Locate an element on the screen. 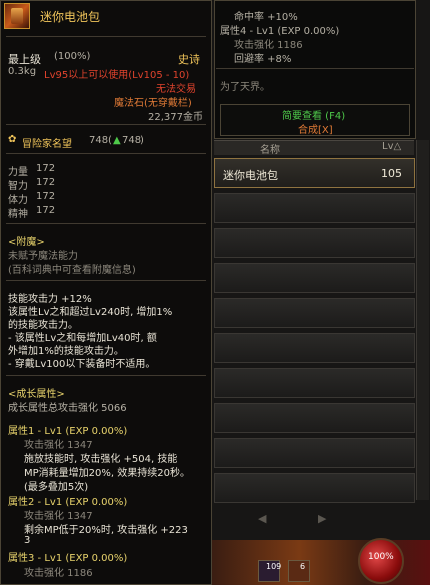 The image size is (430, 585). attr4-label: 属性4 - Lv1 (EXP 0.00%) is located at coordinates (280, 31).